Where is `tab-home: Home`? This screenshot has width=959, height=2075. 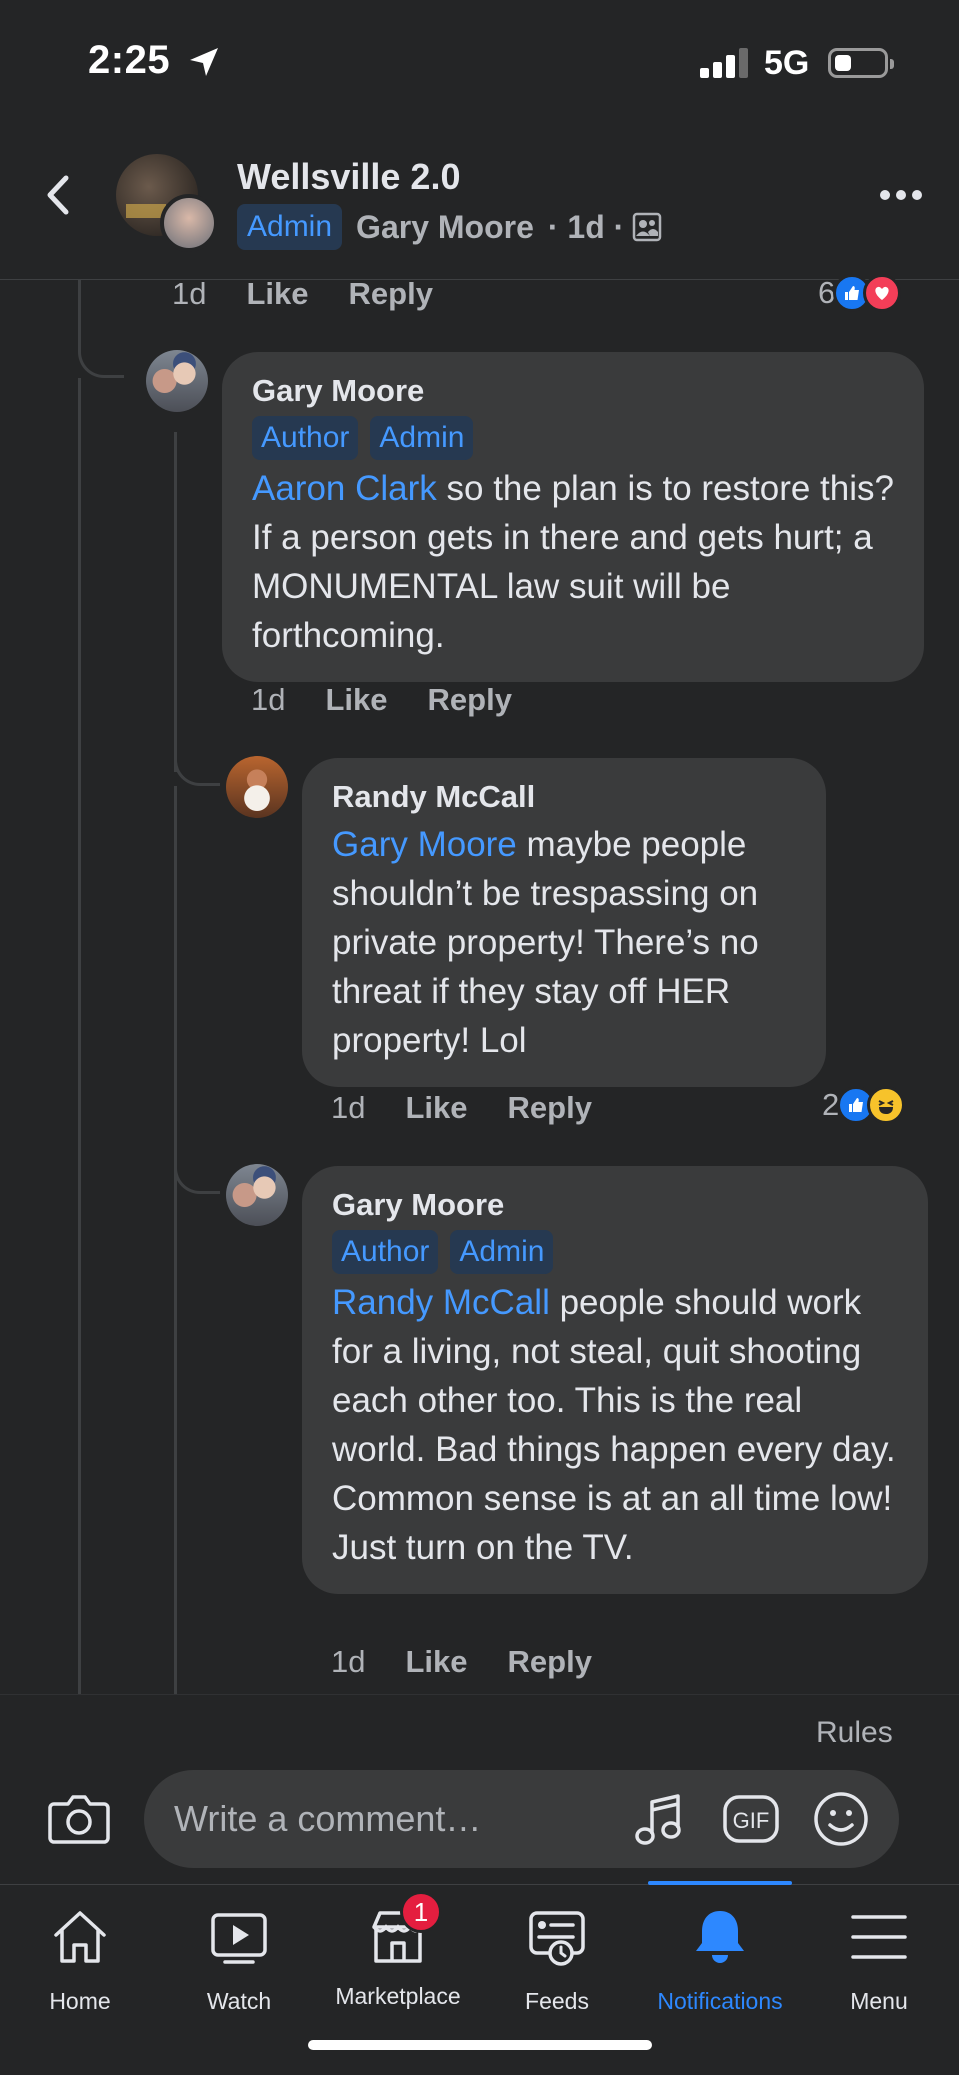
tab-home: Home is located at coordinates (80, 1960).